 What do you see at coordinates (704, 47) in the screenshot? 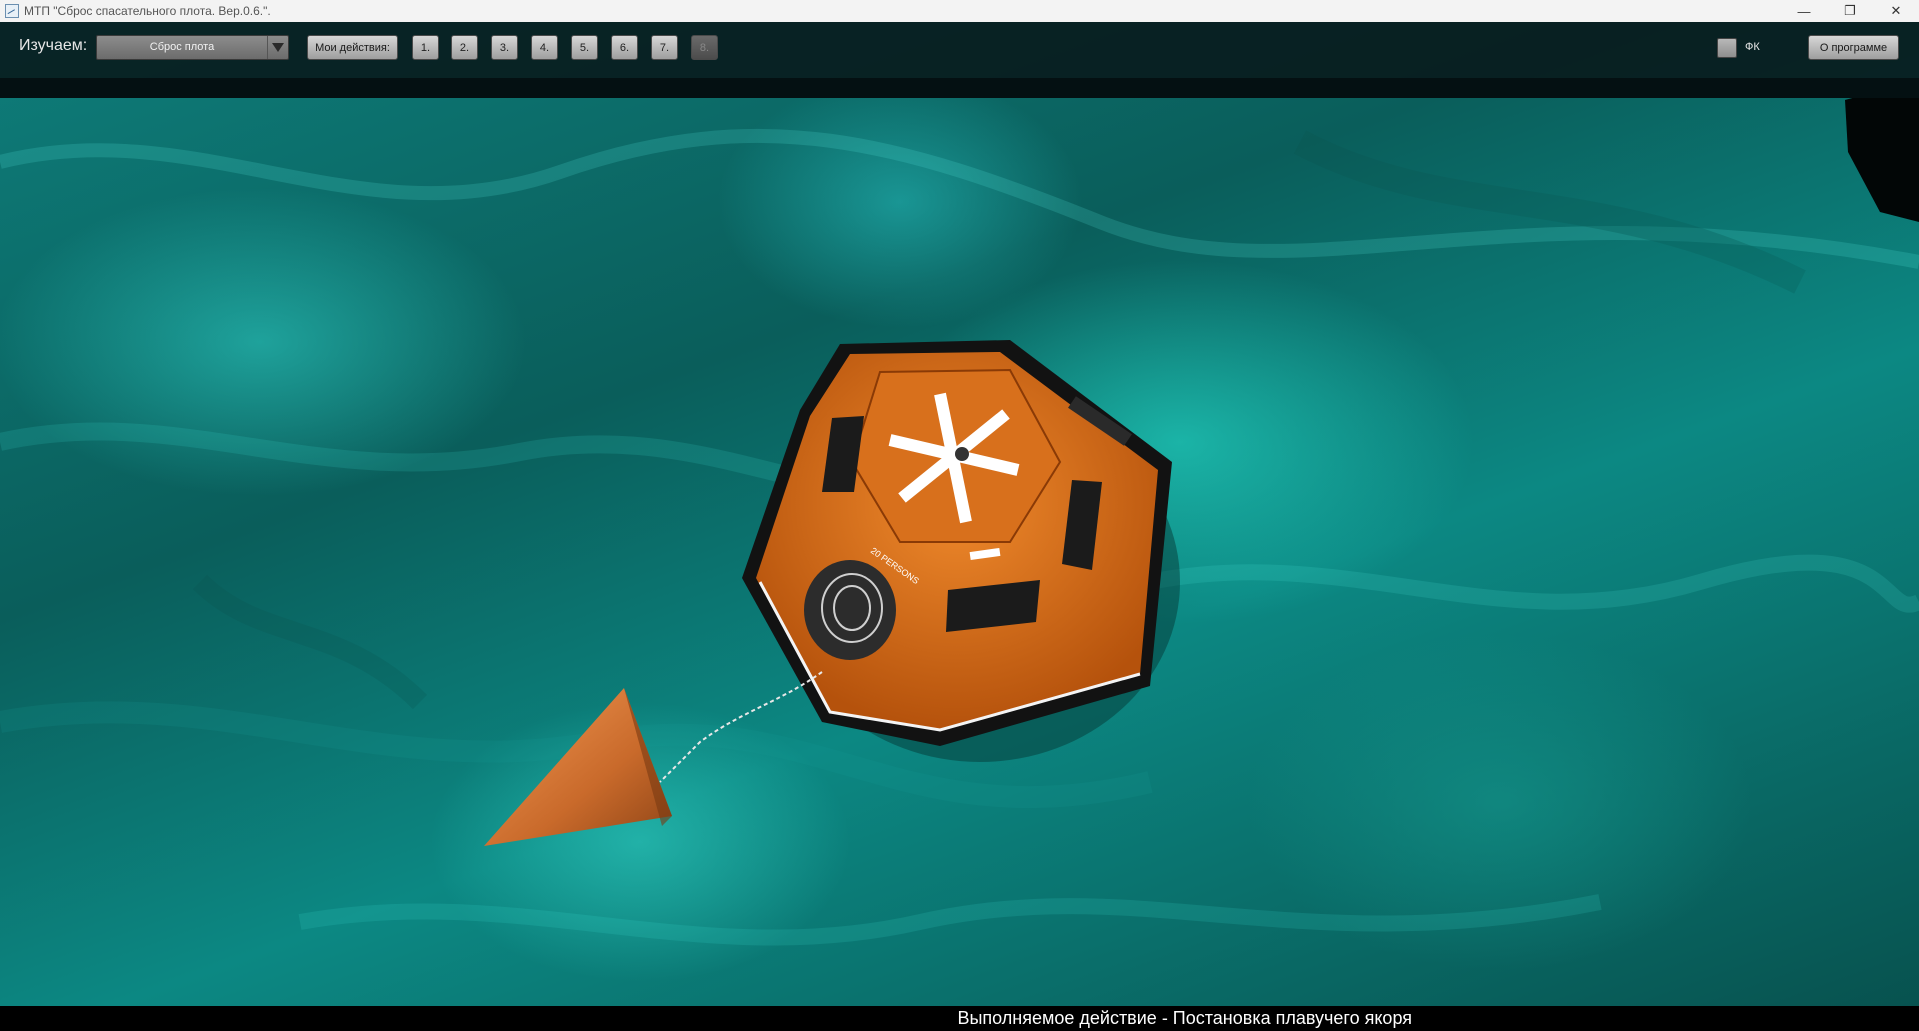
I see `step-button-8: 8.` at bounding box center [704, 47].